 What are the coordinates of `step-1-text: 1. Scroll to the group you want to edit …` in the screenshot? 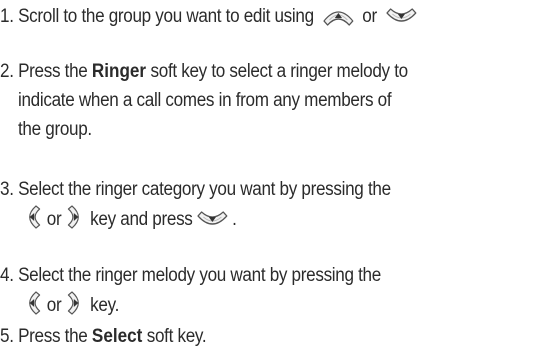 It's located at (159, 16).